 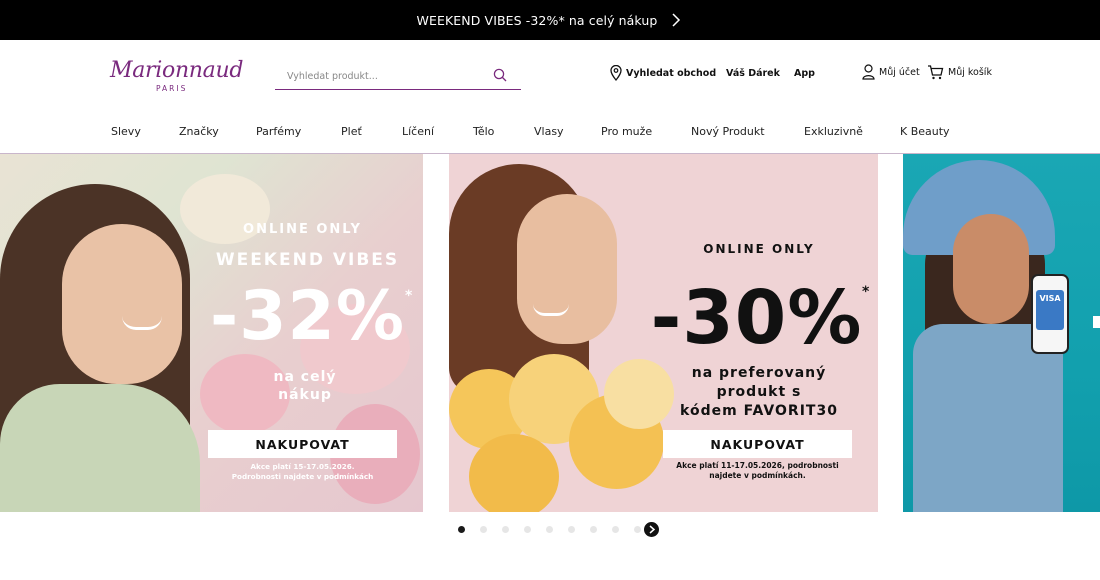 What do you see at coordinates (790, 411) in the screenshot?
I see `promo-code: FAVORIT30` at bounding box center [790, 411].